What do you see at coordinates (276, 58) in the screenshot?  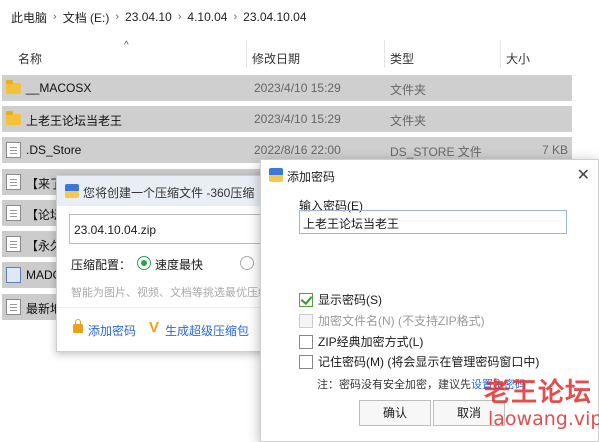 I see `column-header-modified: 修改日期` at bounding box center [276, 58].